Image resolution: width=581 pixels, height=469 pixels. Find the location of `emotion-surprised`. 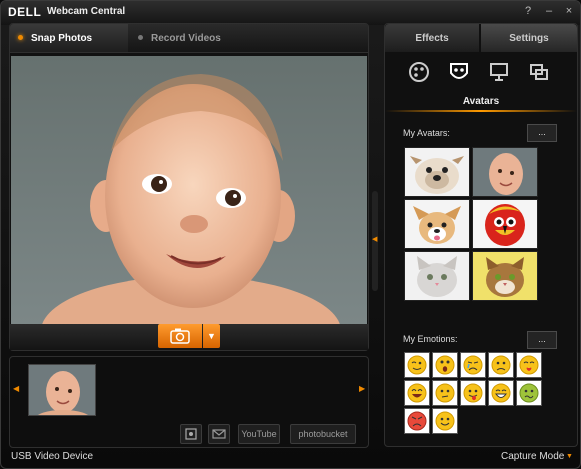

emotion-surprised is located at coordinates (445, 365).